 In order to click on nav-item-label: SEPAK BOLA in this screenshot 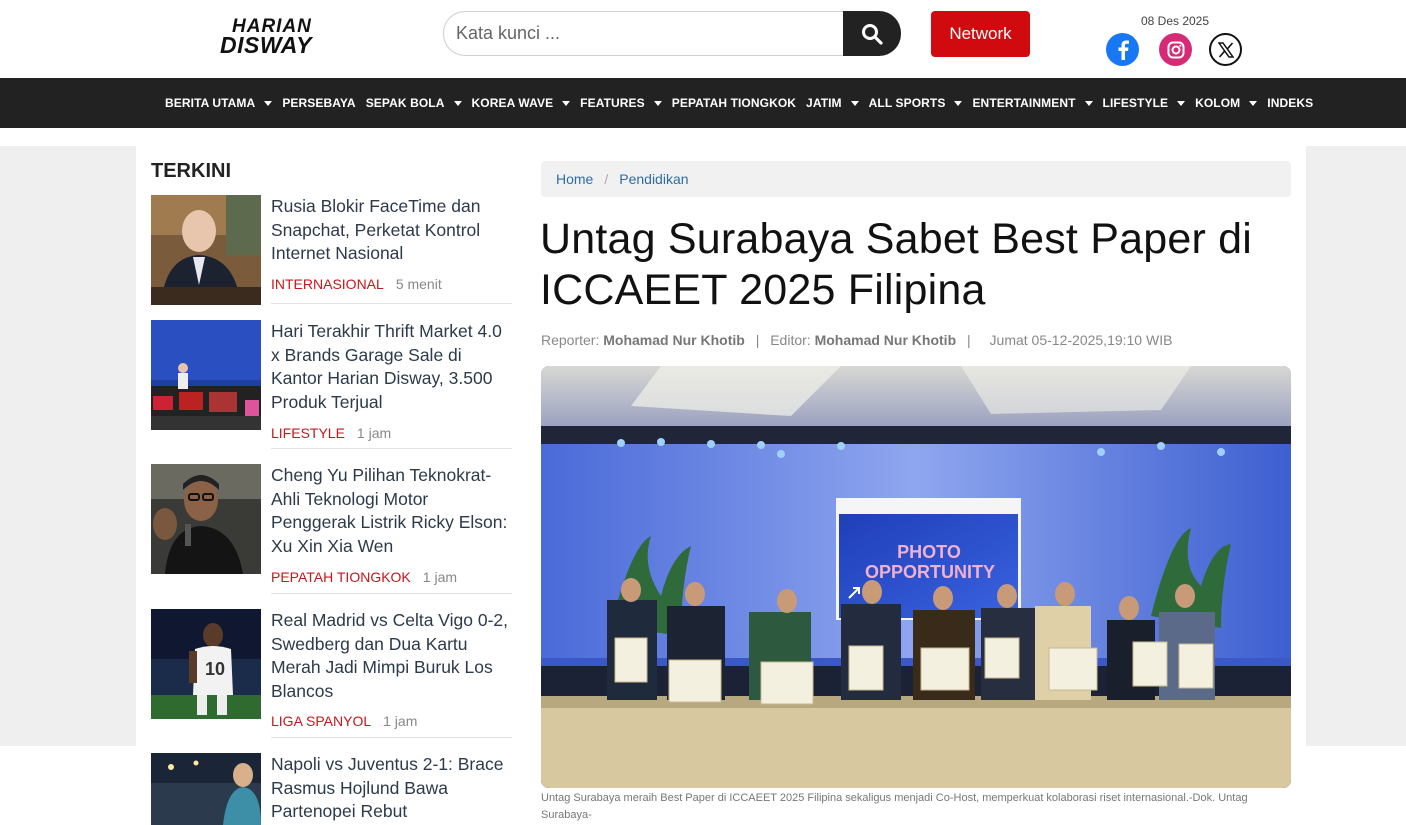, I will do `click(405, 103)`.